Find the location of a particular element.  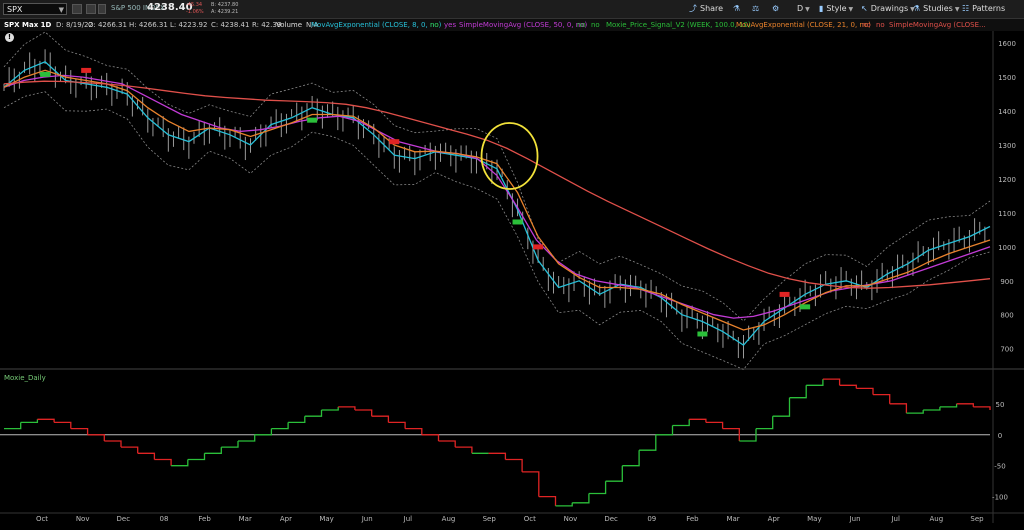

study-ema8-flag: no is located at coordinates (434, 25).